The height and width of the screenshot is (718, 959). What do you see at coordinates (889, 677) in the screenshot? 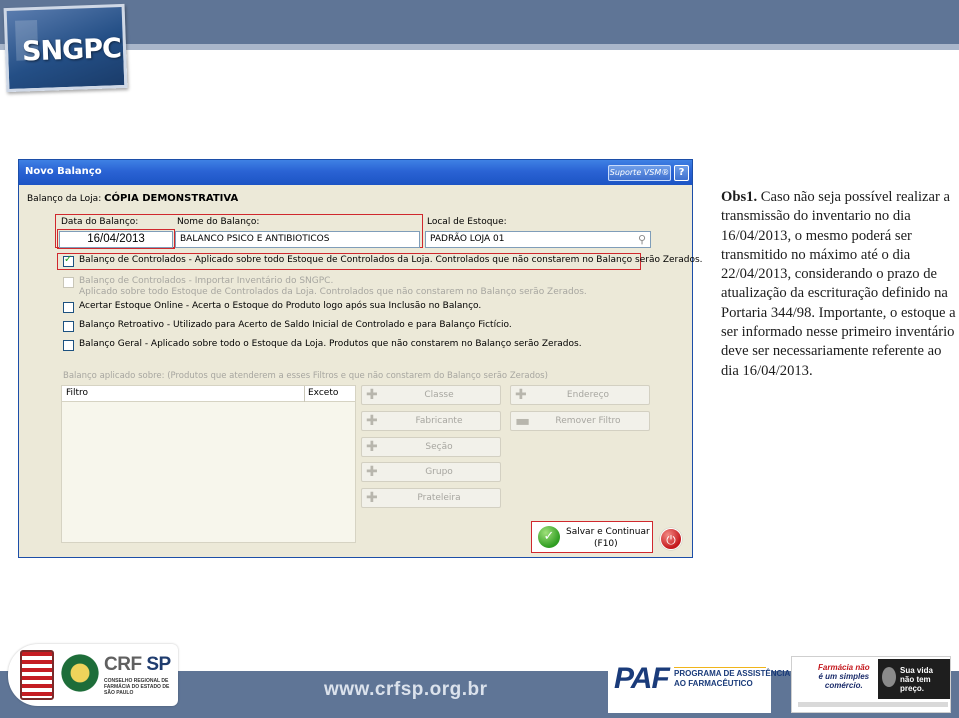
I see `face-icon` at bounding box center [889, 677].